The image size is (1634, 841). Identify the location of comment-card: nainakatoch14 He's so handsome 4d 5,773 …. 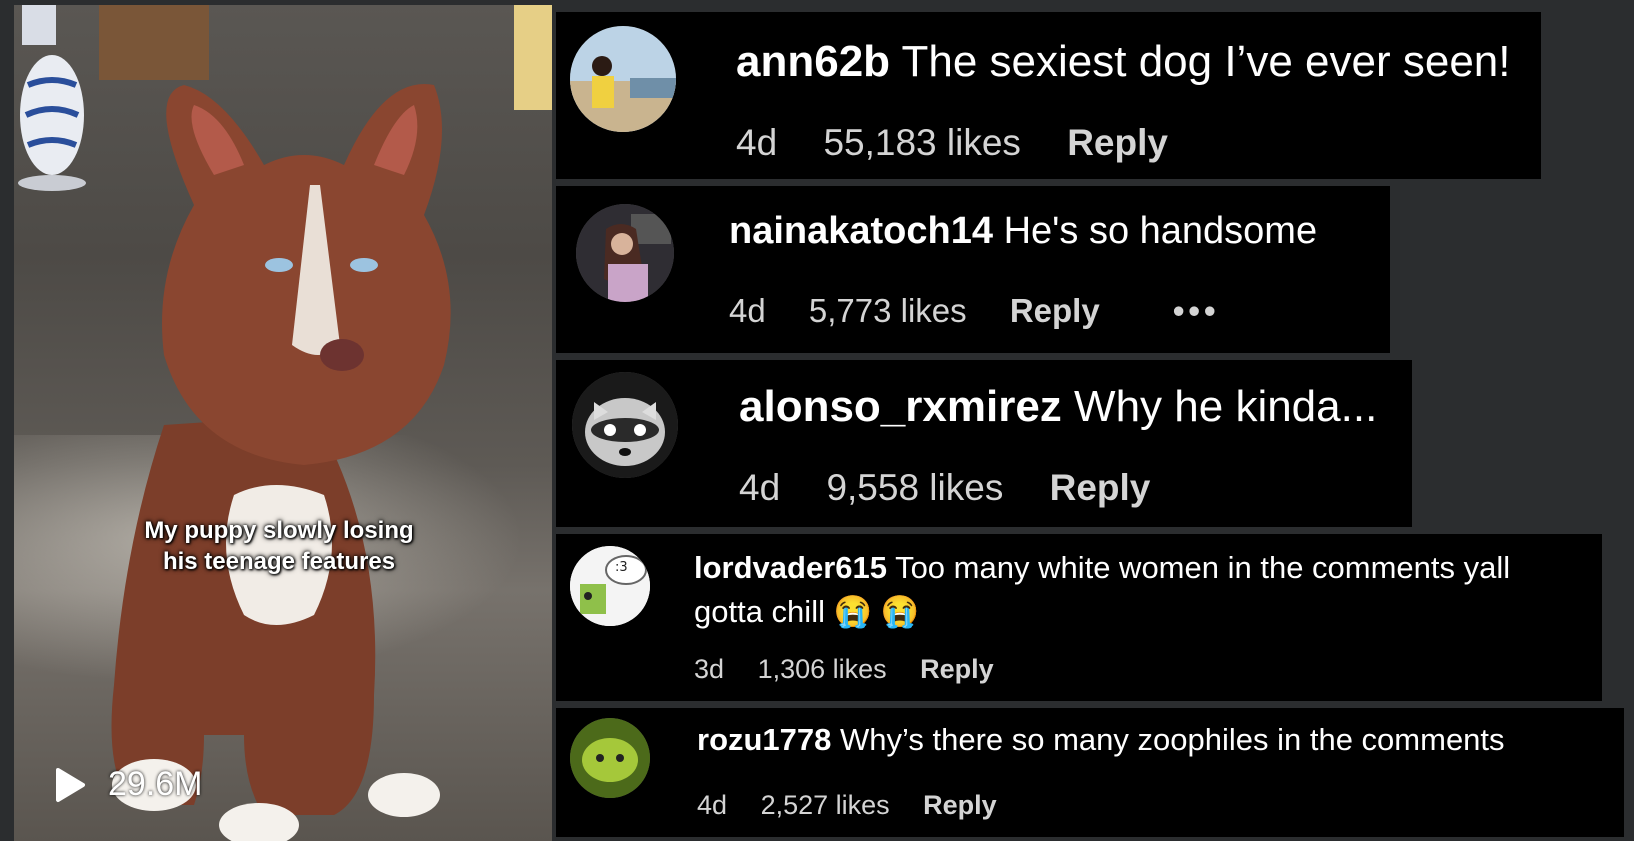
(973, 269).